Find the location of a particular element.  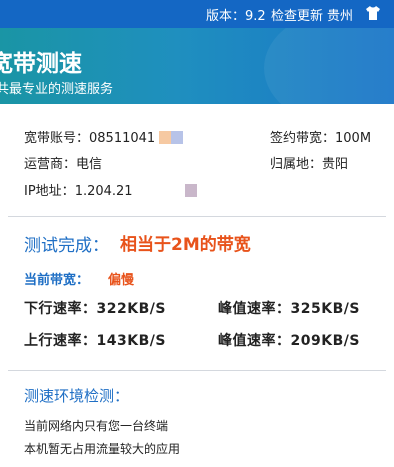

upload-peak-label: 峰值速率： is located at coordinates (254, 341).